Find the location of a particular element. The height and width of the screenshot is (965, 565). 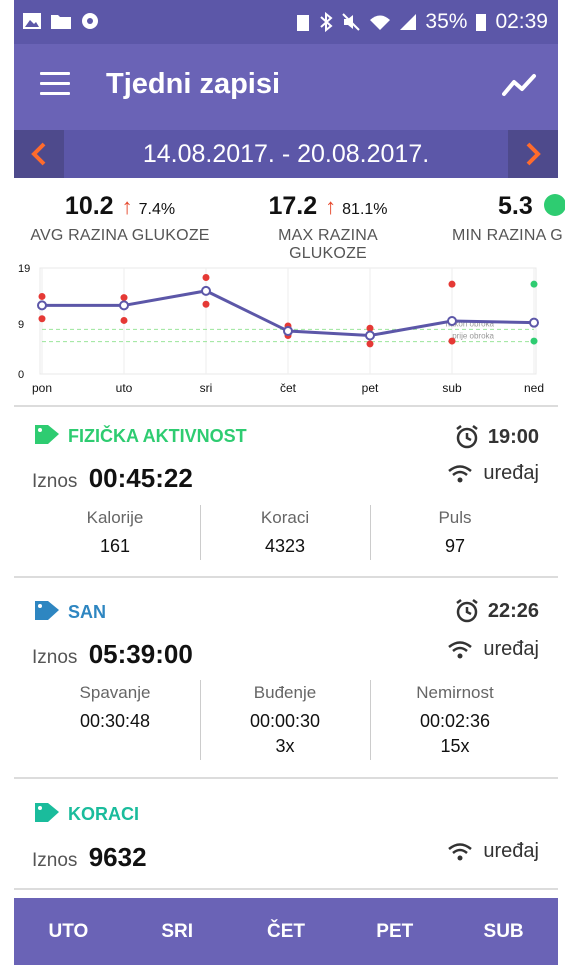

chevron-right-icon is located at coordinates (533, 154).